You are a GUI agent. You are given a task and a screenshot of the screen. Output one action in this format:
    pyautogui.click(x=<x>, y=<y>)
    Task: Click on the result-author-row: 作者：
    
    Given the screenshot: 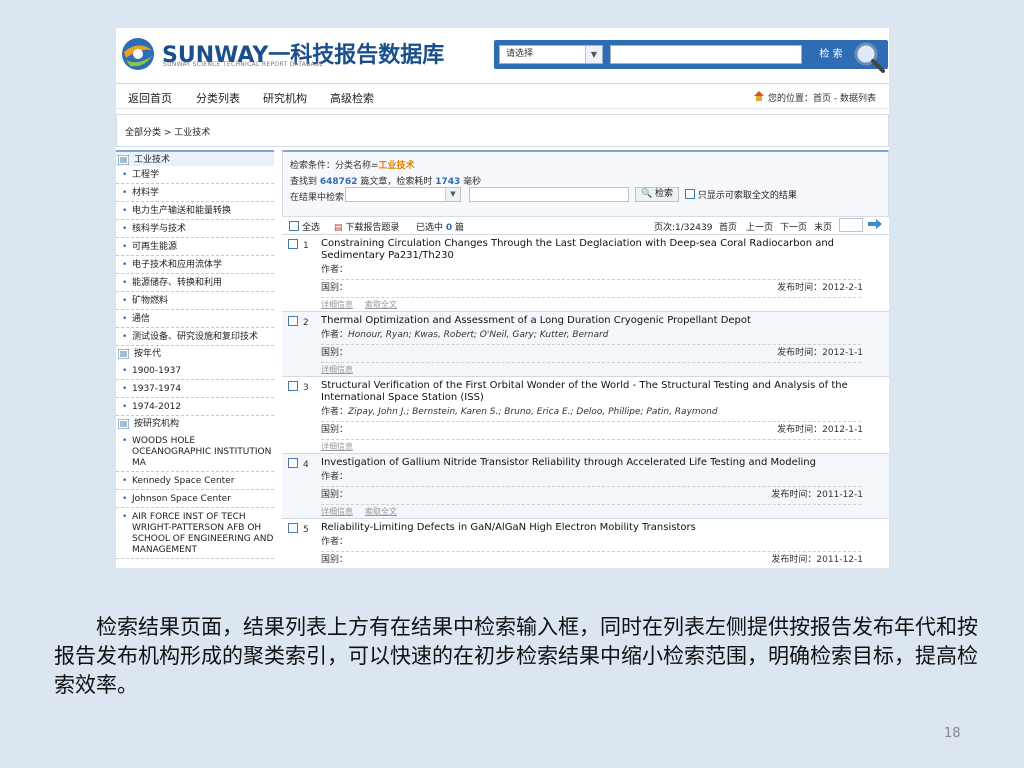 What is the action you would take?
    pyautogui.click(x=591, y=271)
    